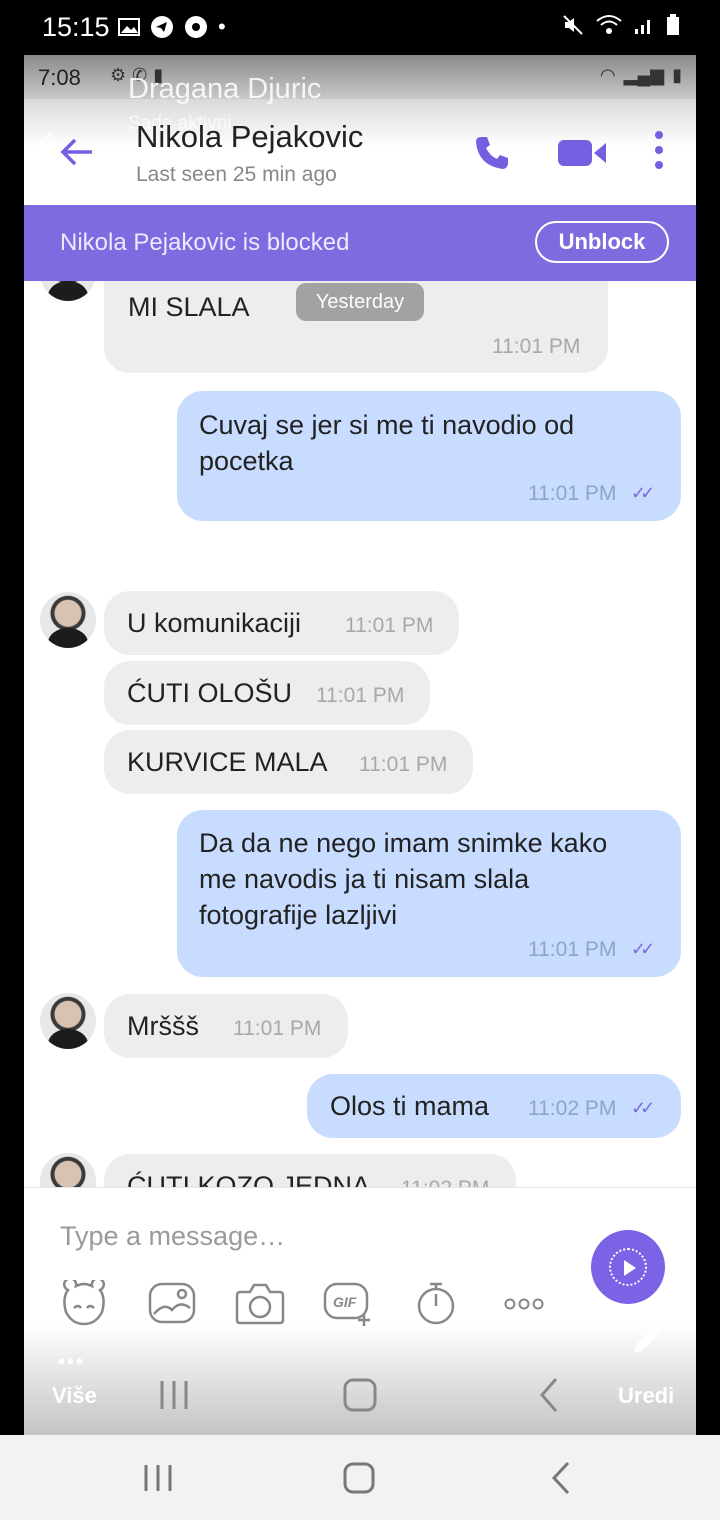 The image size is (720, 1520). I want to click on message-incoming: ĆUTI OLOŠU 11:01 PM, so click(267, 693).